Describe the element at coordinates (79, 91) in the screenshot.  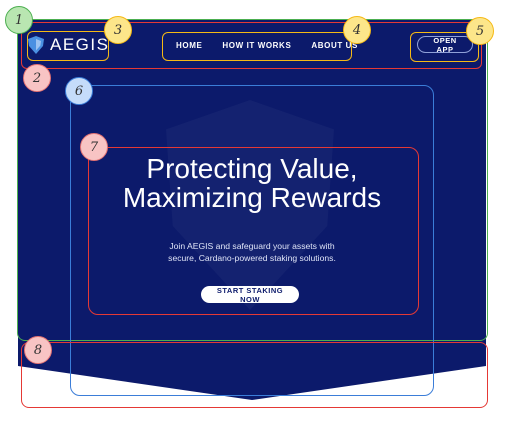
I see `annotation-badge-6: 6` at that location.